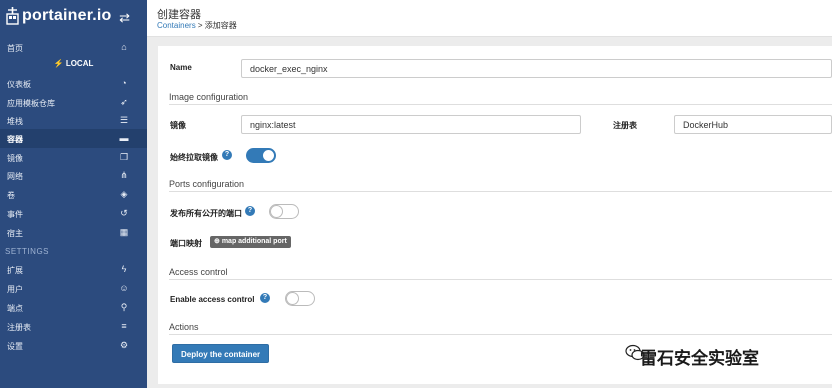  Describe the element at coordinates (15, 214) in the screenshot. I see `sidebar-item-label: 事件` at that location.